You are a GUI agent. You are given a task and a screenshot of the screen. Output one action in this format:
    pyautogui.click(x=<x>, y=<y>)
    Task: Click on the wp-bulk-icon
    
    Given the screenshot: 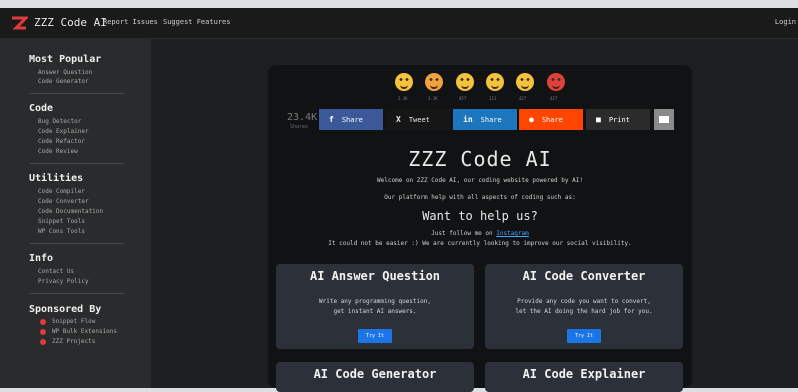 What is the action you would take?
    pyautogui.click(x=43, y=332)
    